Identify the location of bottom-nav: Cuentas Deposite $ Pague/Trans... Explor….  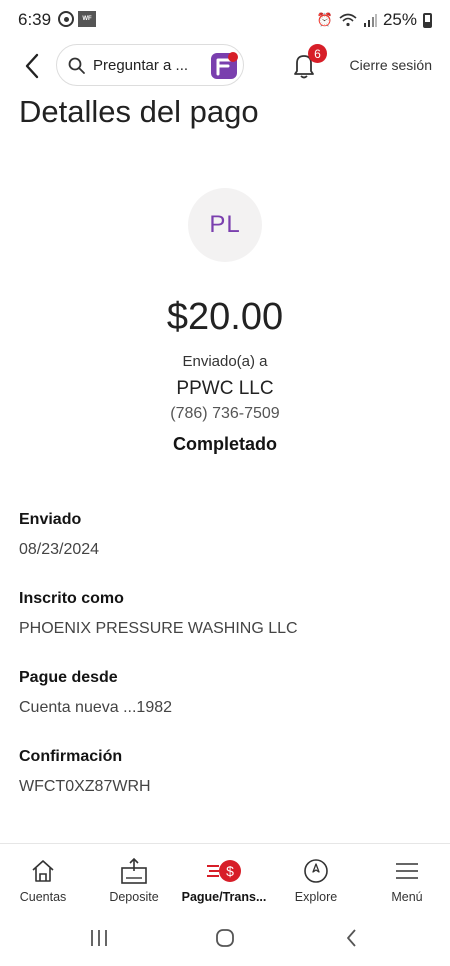
(225, 877).